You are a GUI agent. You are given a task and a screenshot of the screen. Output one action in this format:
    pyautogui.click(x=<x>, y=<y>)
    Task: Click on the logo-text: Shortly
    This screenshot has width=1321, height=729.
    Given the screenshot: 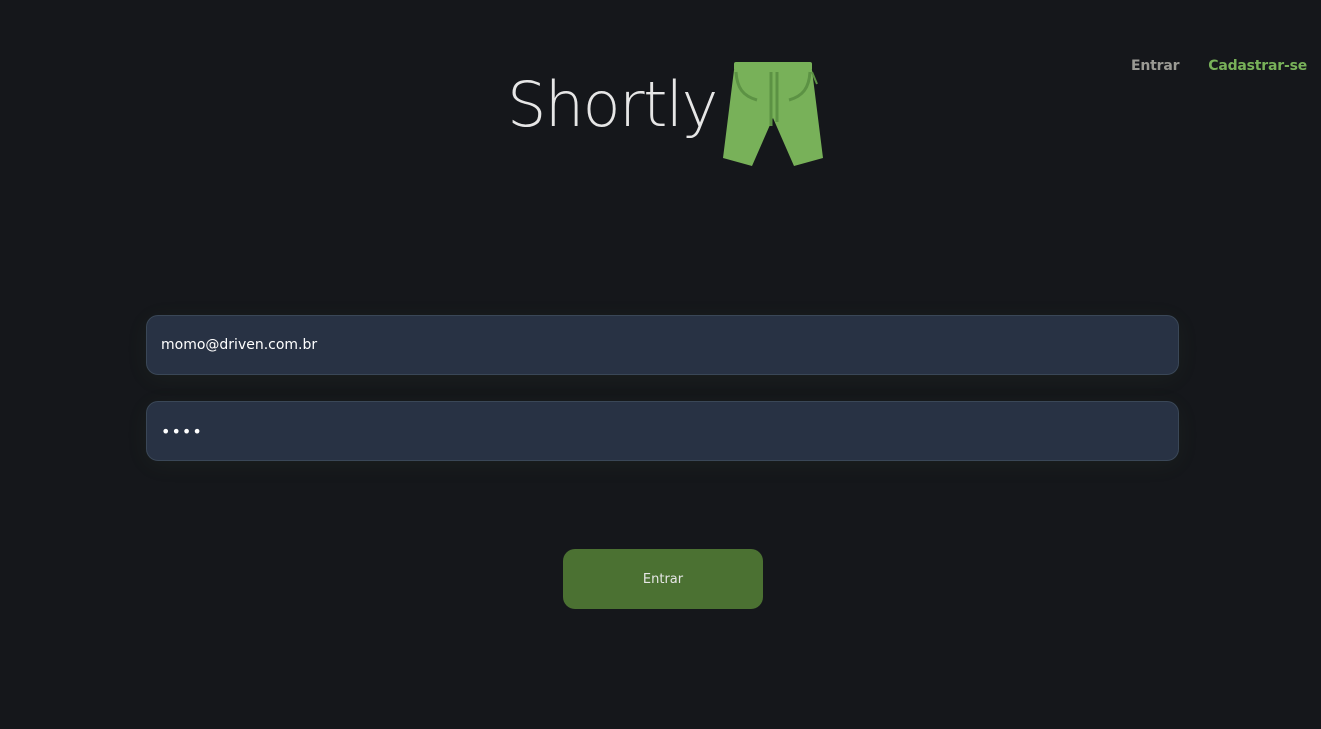 What is the action you would take?
    pyautogui.click(x=612, y=104)
    